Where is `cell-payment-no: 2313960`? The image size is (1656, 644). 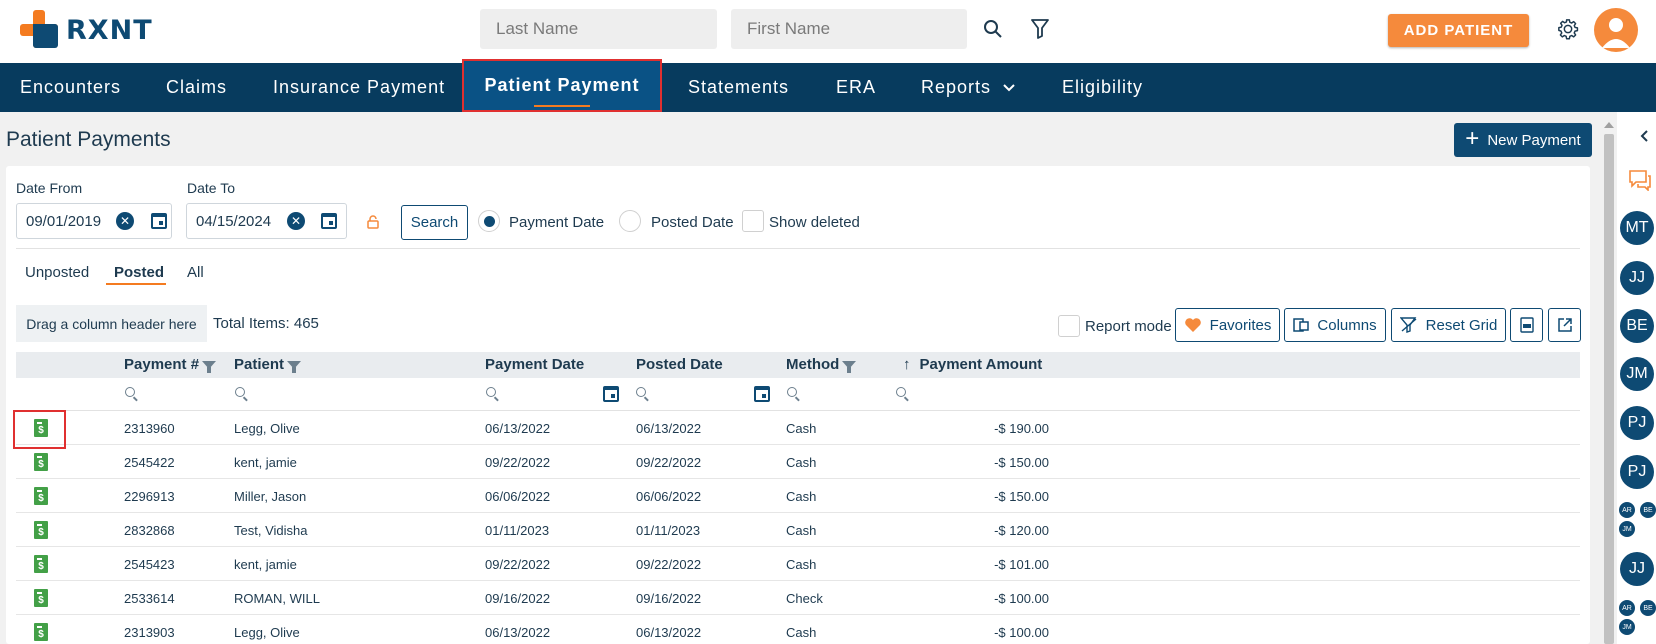
cell-payment-no: 2313960 is located at coordinates (149, 428).